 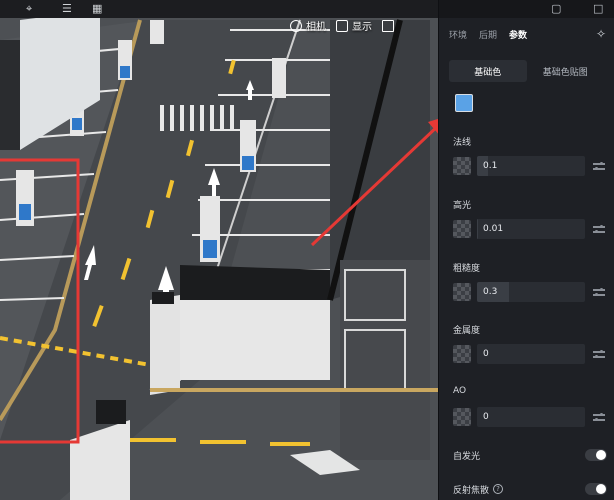 I want to click on layers-icon, so click(x=388, y=25).